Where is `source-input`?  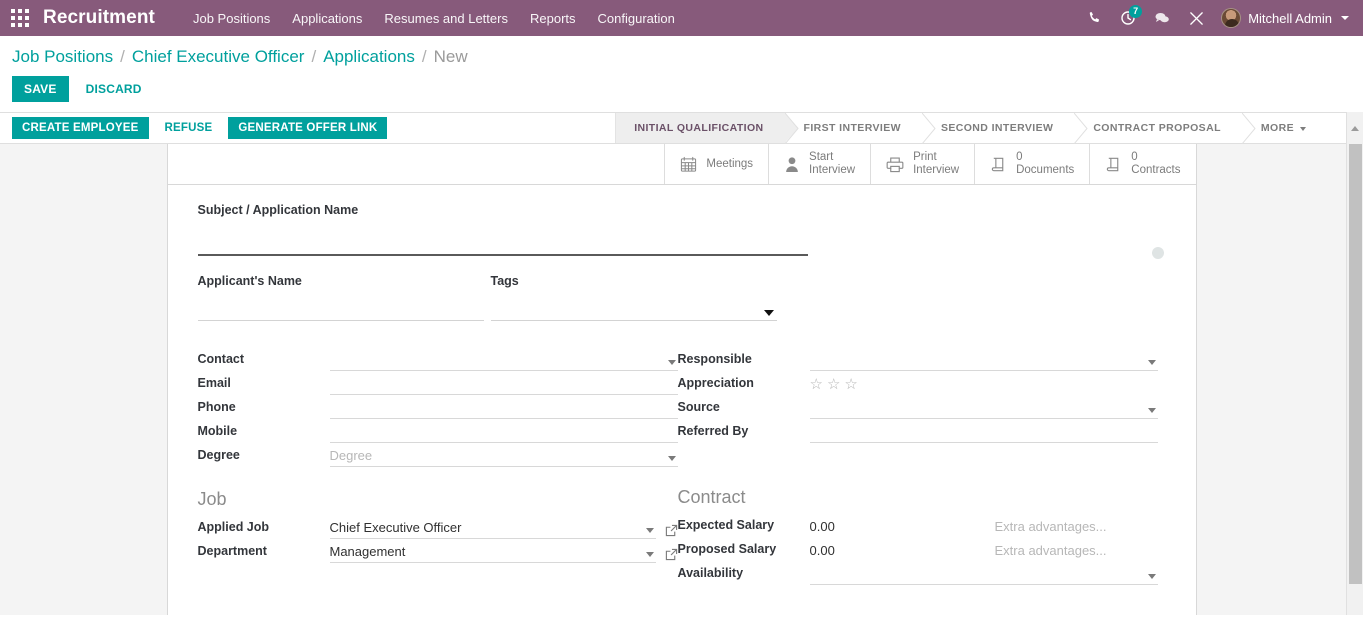
source-input is located at coordinates (983, 407).